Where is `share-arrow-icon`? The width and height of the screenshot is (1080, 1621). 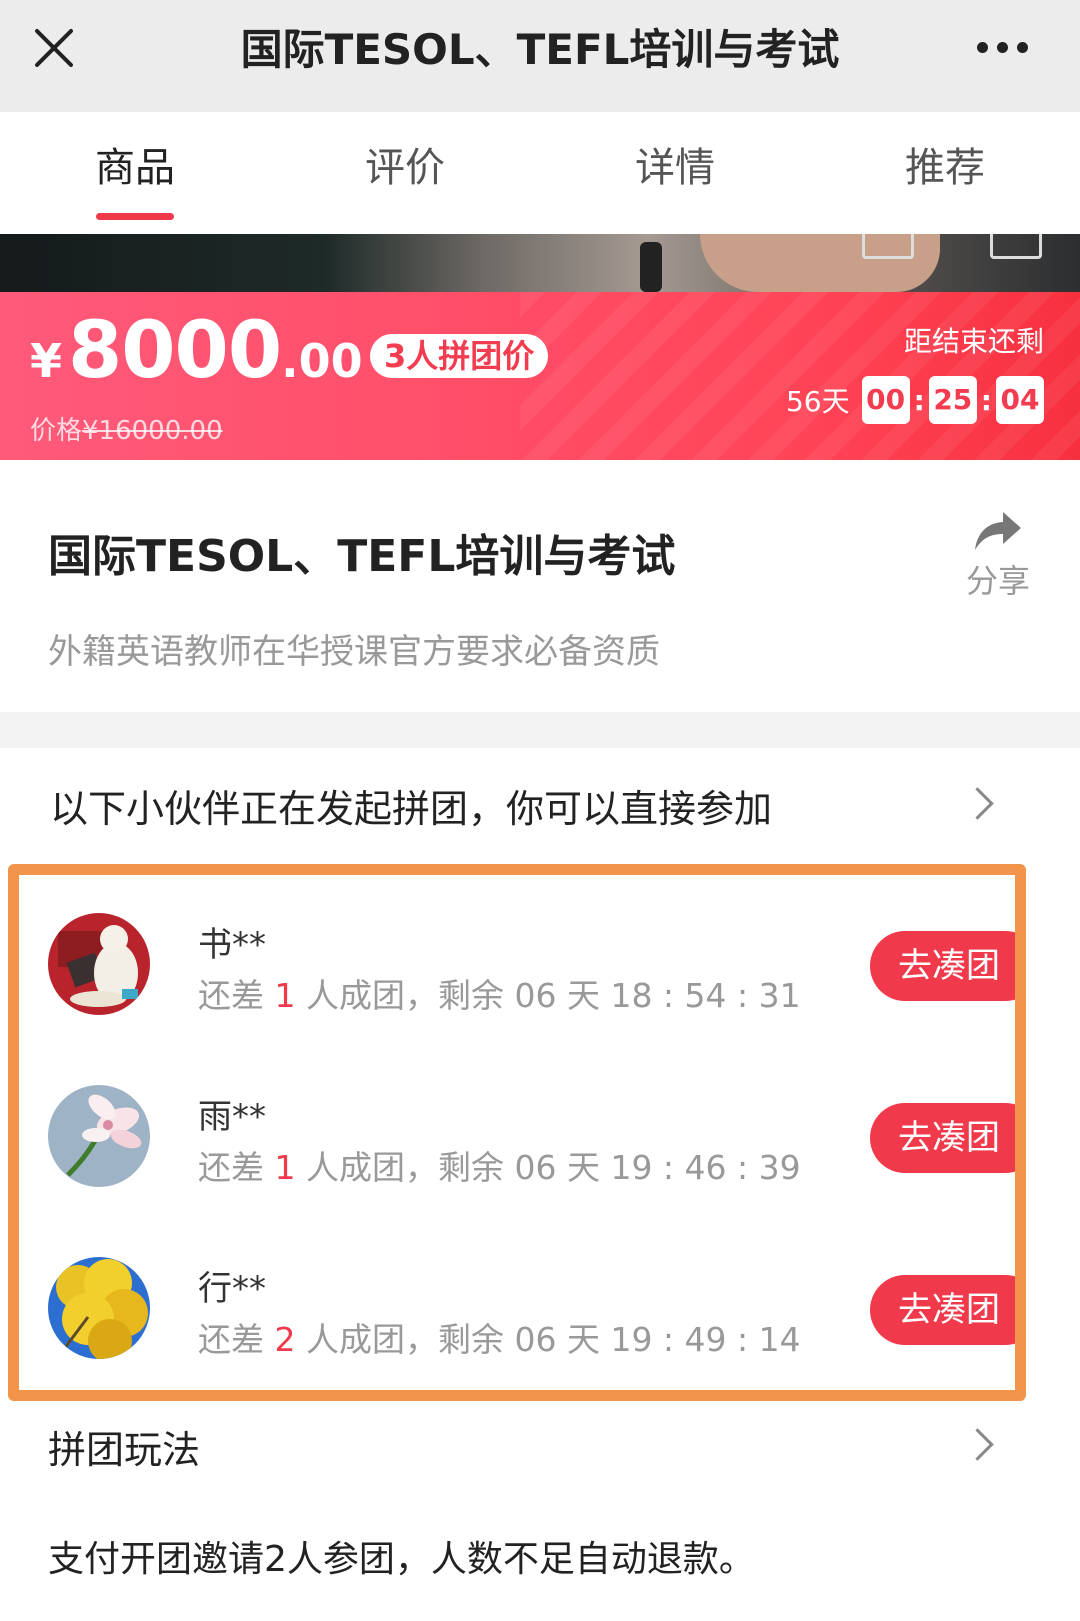 share-arrow-icon is located at coordinates (998, 531).